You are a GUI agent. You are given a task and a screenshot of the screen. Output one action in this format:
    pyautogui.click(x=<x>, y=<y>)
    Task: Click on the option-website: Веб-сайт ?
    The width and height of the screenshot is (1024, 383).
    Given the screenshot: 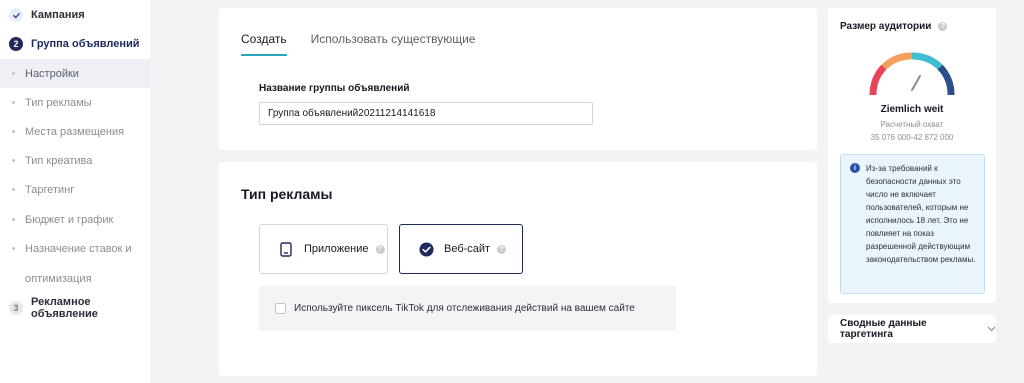 What is the action you would take?
    pyautogui.click(x=461, y=249)
    